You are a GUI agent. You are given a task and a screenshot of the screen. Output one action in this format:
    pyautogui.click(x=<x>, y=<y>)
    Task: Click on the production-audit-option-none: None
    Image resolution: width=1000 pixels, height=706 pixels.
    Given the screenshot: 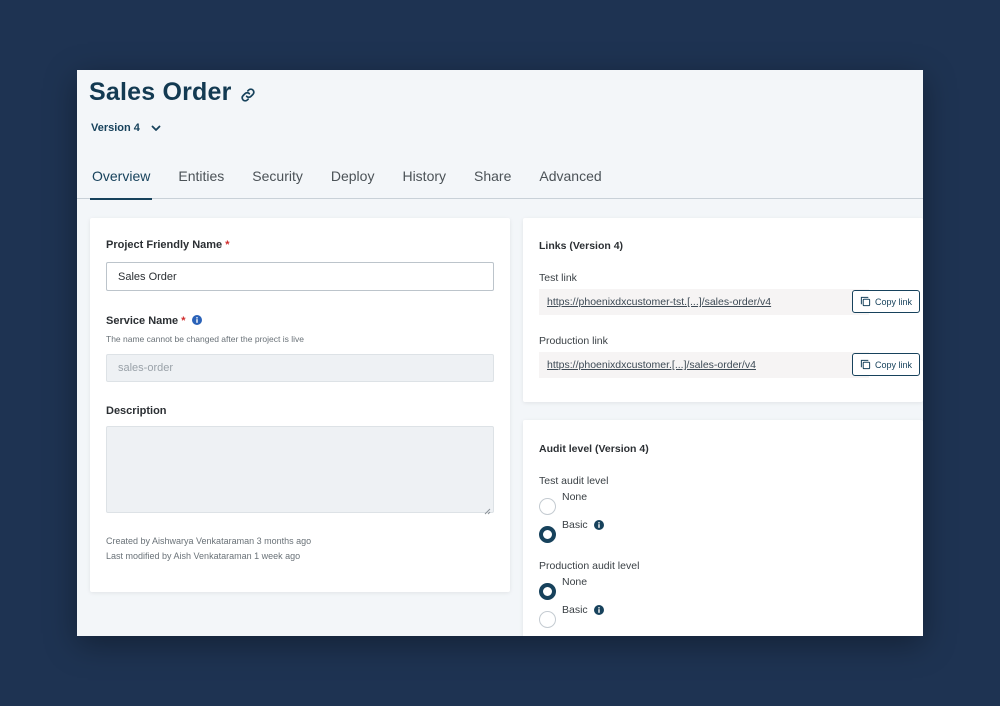 What is the action you would take?
    pyautogui.click(x=563, y=588)
    